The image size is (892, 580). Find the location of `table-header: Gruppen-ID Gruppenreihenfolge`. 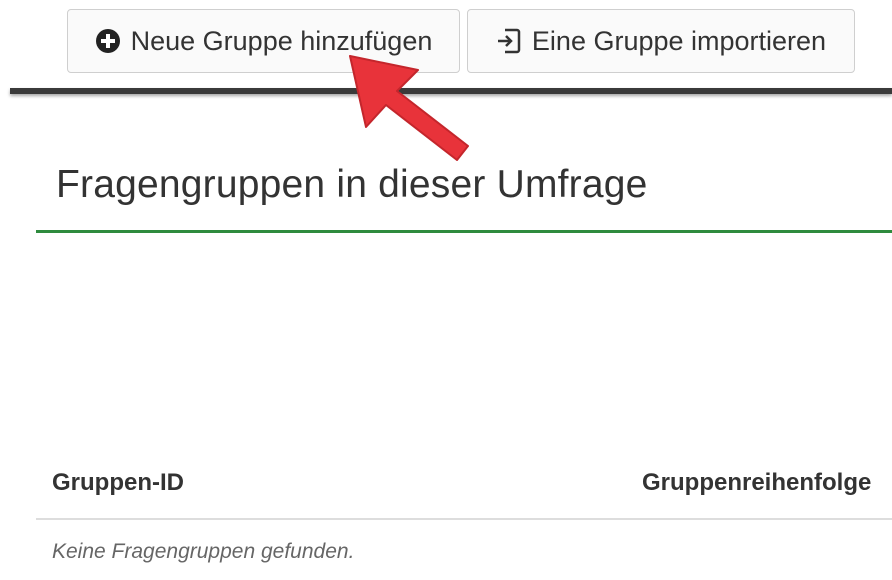

table-header: Gruppen-ID Gruppenreihenfolge is located at coordinates (464, 485).